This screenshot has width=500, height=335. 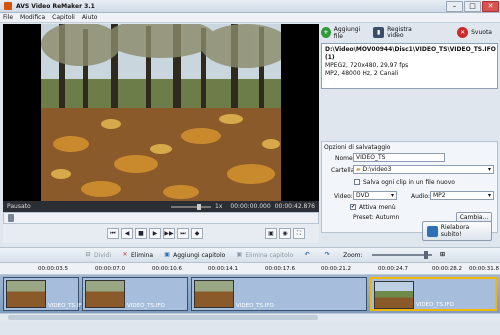 What do you see at coordinates (432, 231) in the screenshot?
I see `rebuild-icon` at bounding box center [432, 231].